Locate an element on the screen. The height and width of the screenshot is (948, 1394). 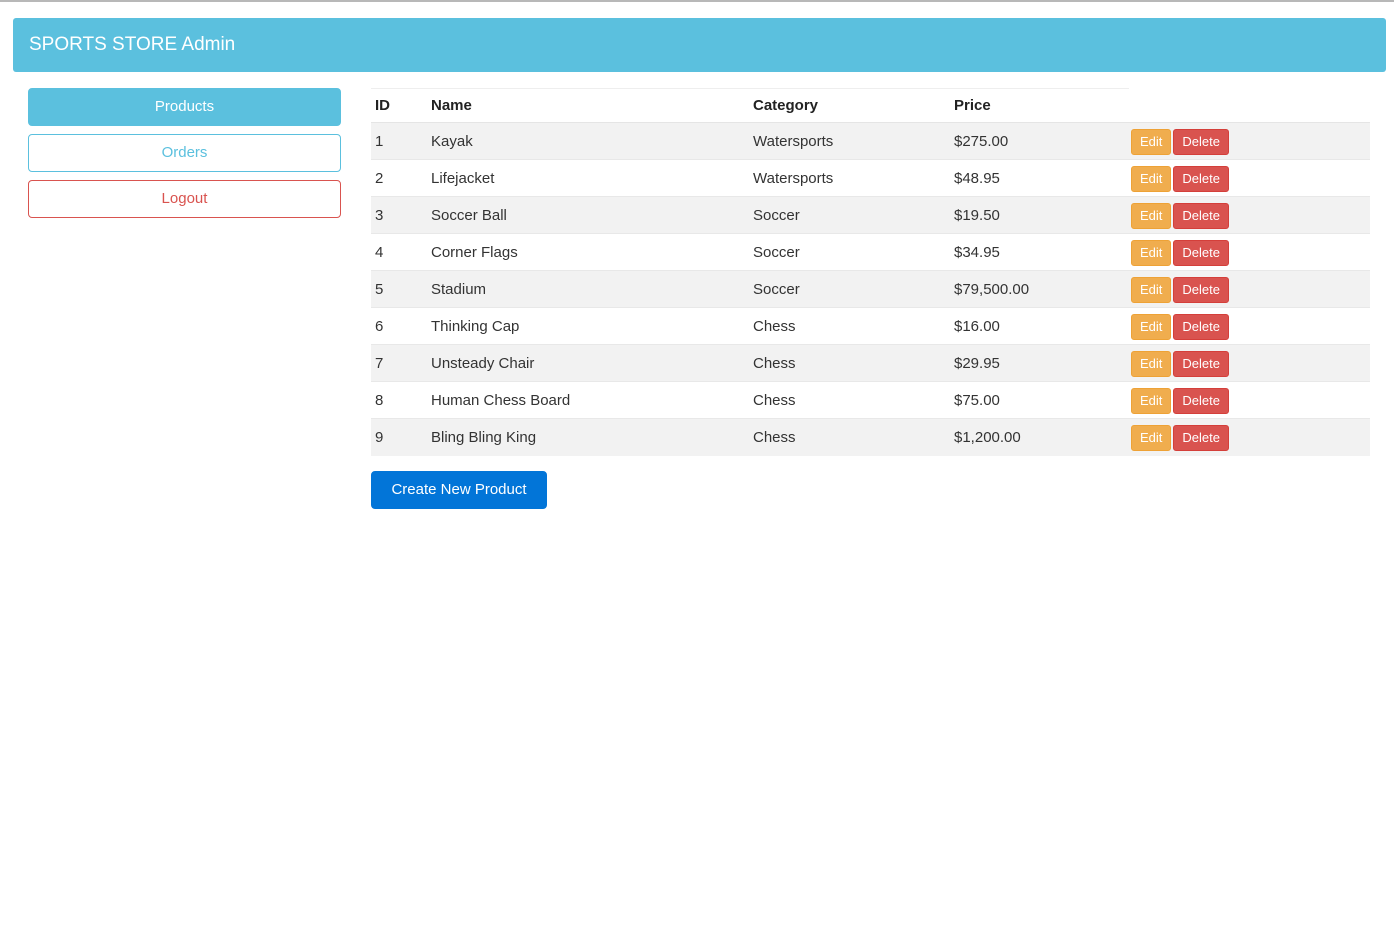
cell-name: Lifejacket is located at coordinates (588, 178).